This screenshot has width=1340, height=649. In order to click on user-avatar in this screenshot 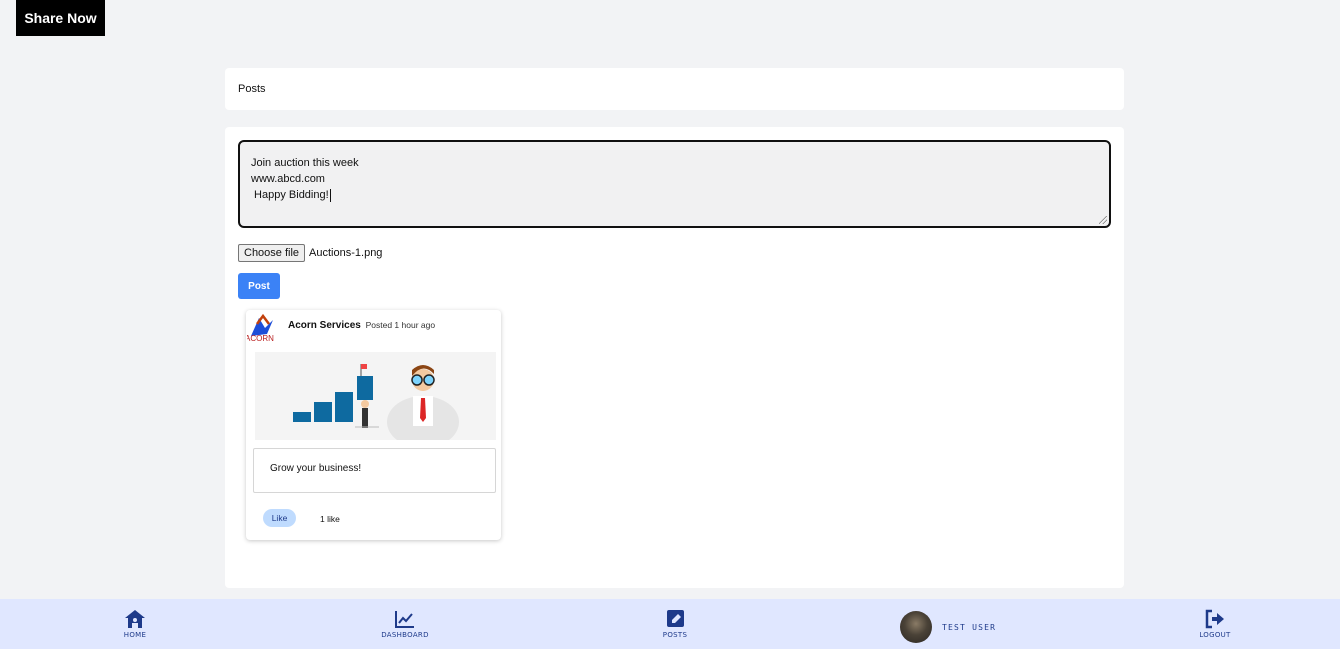, I will do `click(916, 627)`.